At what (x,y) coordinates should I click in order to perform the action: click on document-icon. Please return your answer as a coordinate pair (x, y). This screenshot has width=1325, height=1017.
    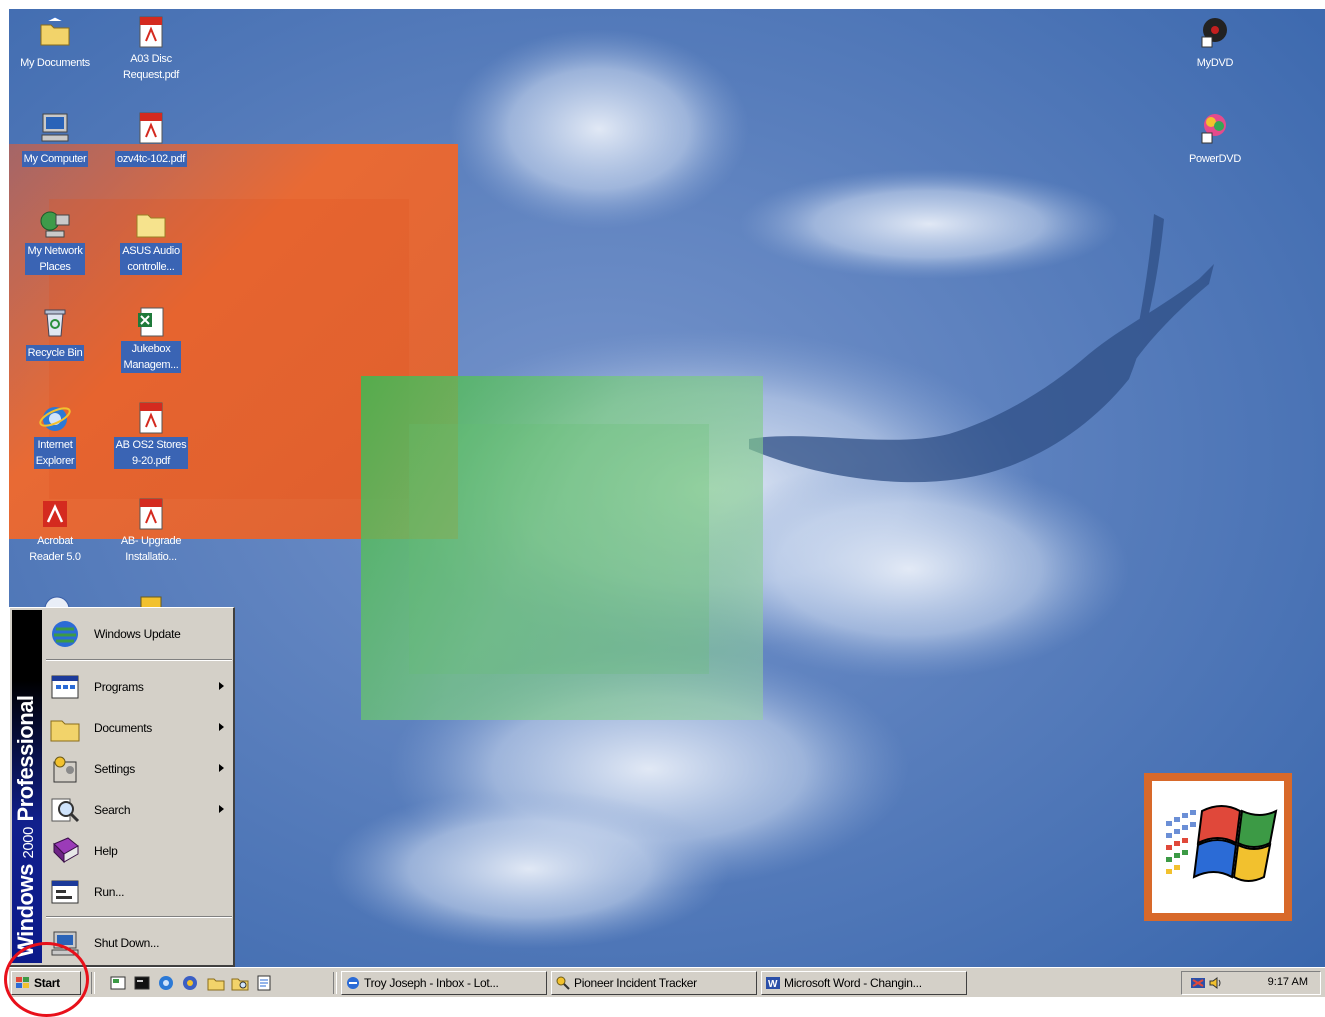
    Looking at the image, I should click on (264, 983).